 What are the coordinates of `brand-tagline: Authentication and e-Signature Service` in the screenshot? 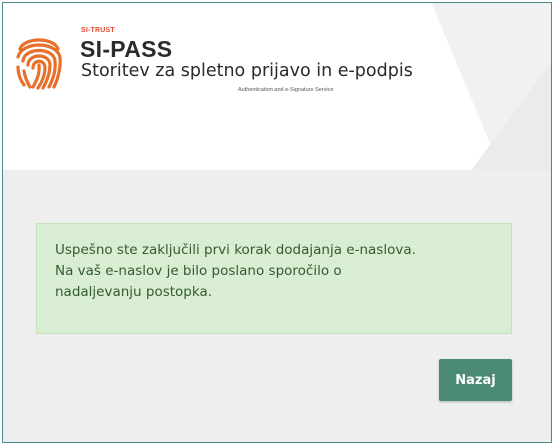 It's located at (286, 90).